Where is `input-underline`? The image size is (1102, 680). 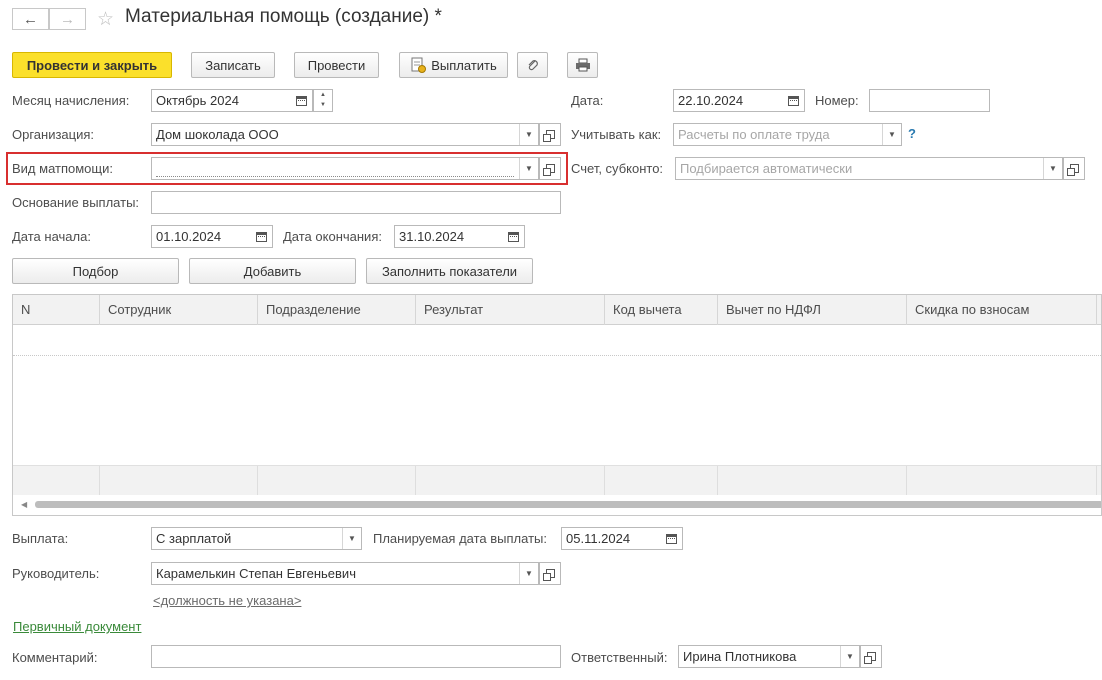
input-underline is located at coordinates (335, 176).